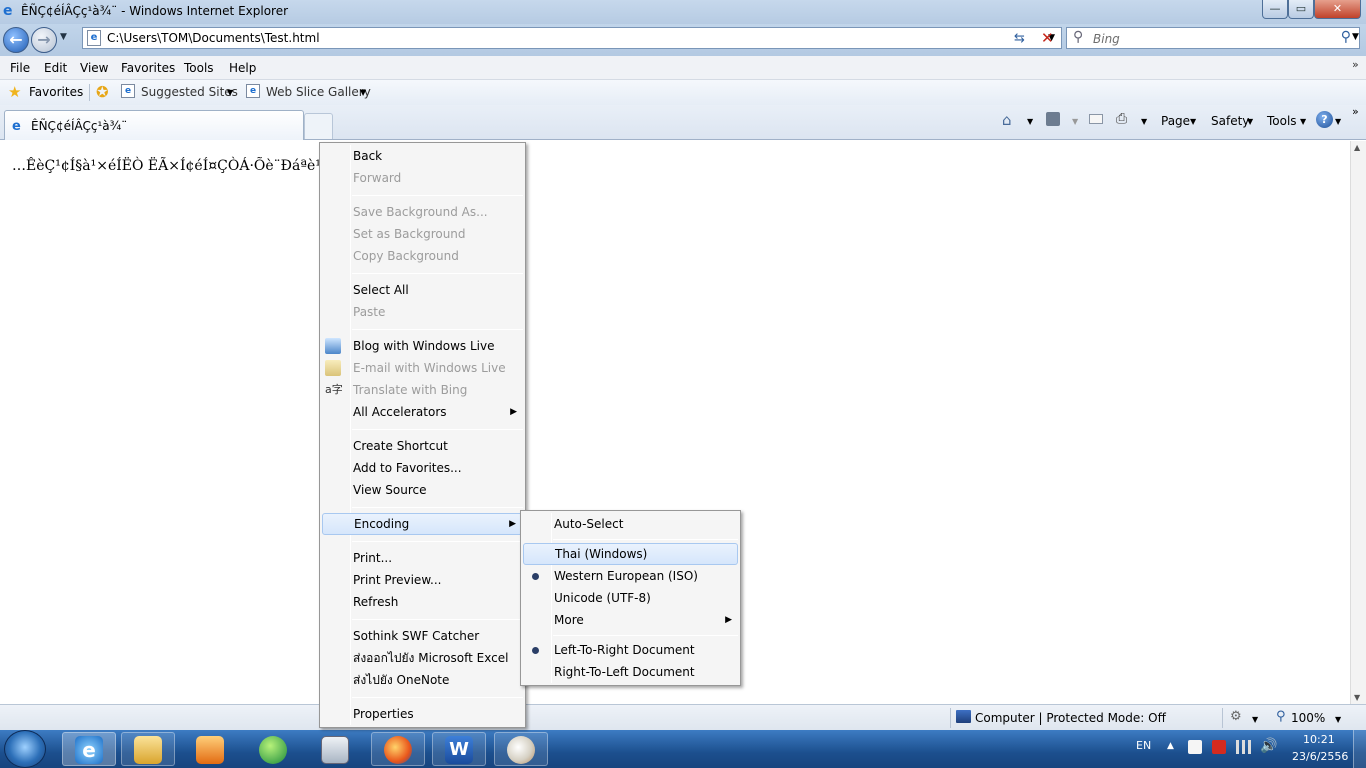  What do you see at coordinates (1319, 739) in the screenshot?
I see `clock-time: 10:21` at bounding box center [1319, 739].